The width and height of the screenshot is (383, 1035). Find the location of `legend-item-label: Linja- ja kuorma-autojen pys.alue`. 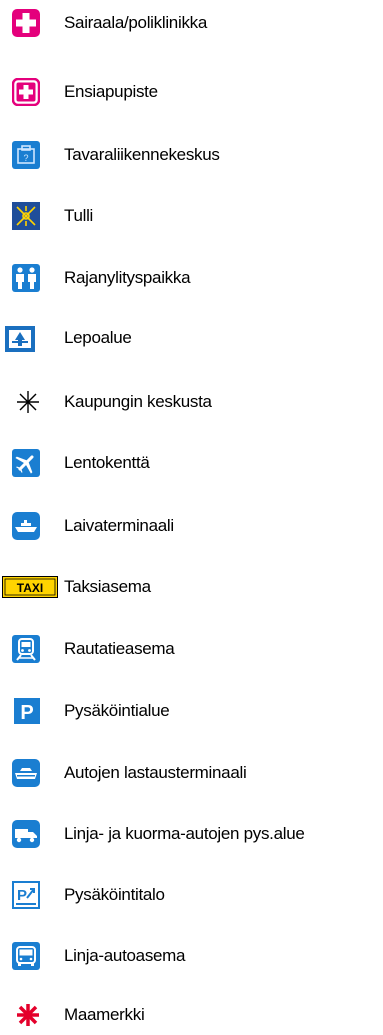

legend-item-label: Linja- ja kuorma-autojen pys.alue is located at coordinates (184, 833).